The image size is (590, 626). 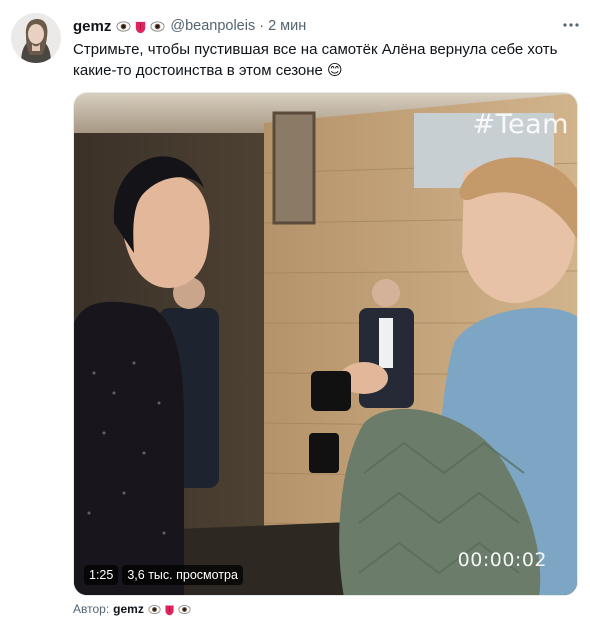 I want to click on avatar, so click(x=36, y=38).